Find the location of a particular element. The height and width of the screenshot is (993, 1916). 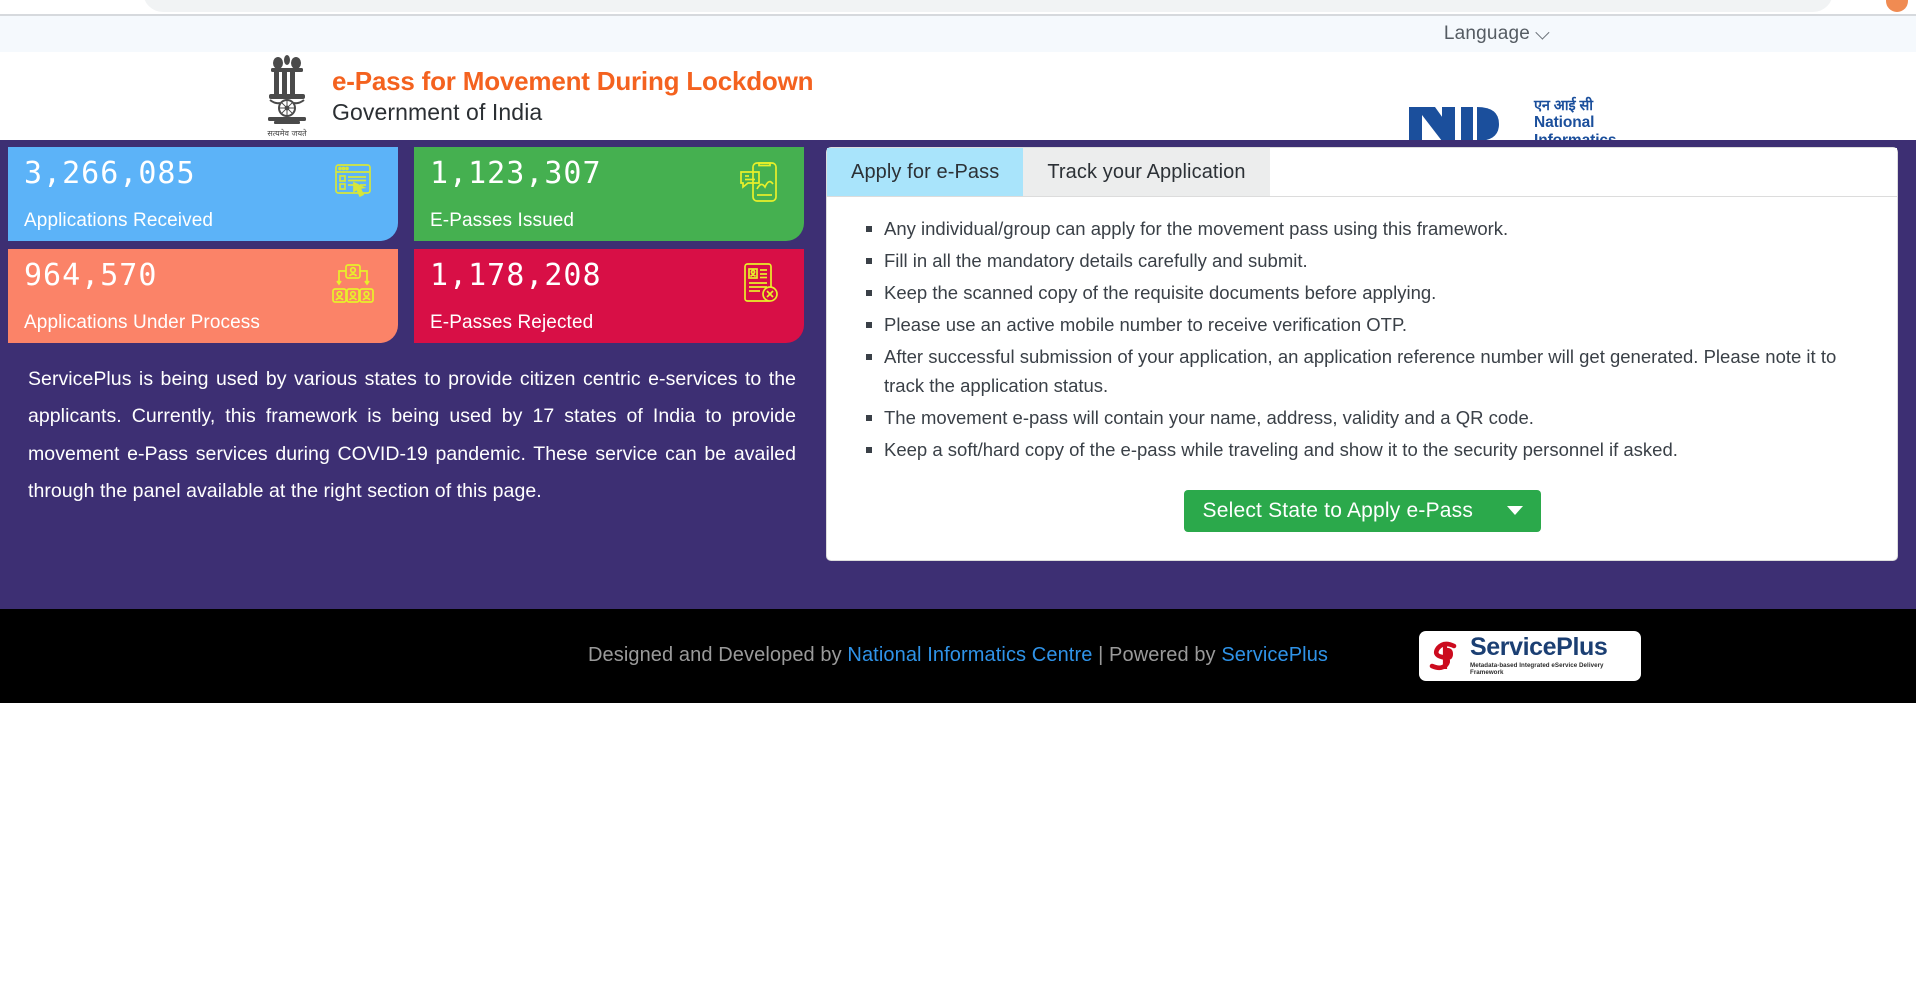

page-subtitle: Government of India is located at coordinates (437, 112).